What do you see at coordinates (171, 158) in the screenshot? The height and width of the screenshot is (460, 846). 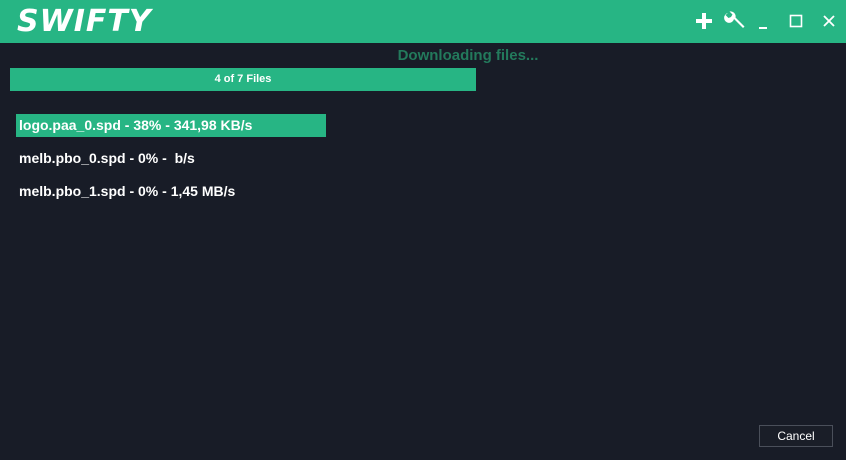 I see `file-item: melb.pbo_0.spd - 0% - b/s` at bounding box center [171, 158].